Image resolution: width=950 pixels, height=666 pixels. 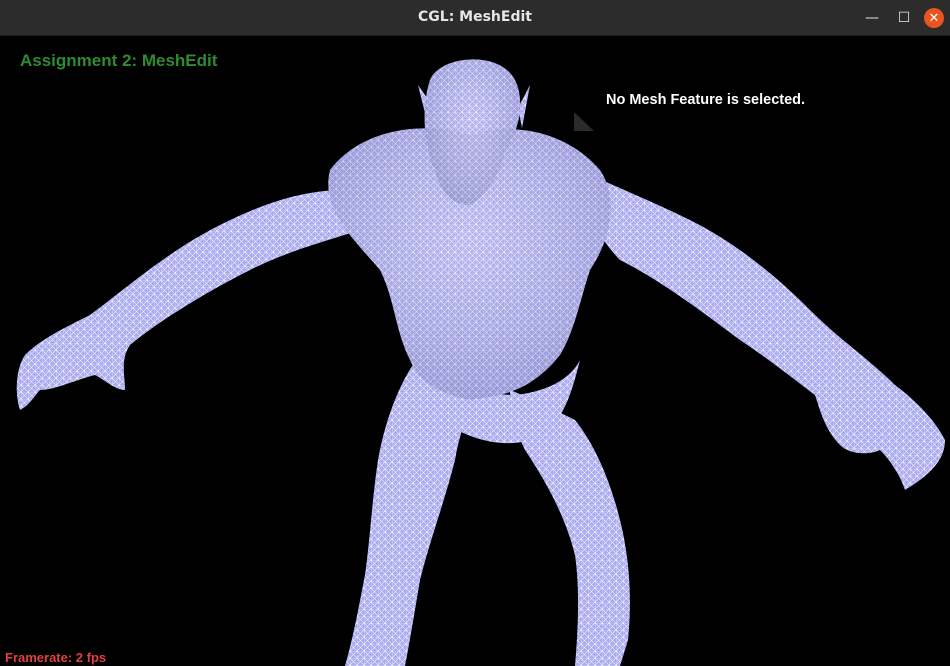 What do you see at coordinates (119, 60) in the screenshot?
I see `app-title-label: Assignment 2: MeshEdit` at bounding box center [119, 60].